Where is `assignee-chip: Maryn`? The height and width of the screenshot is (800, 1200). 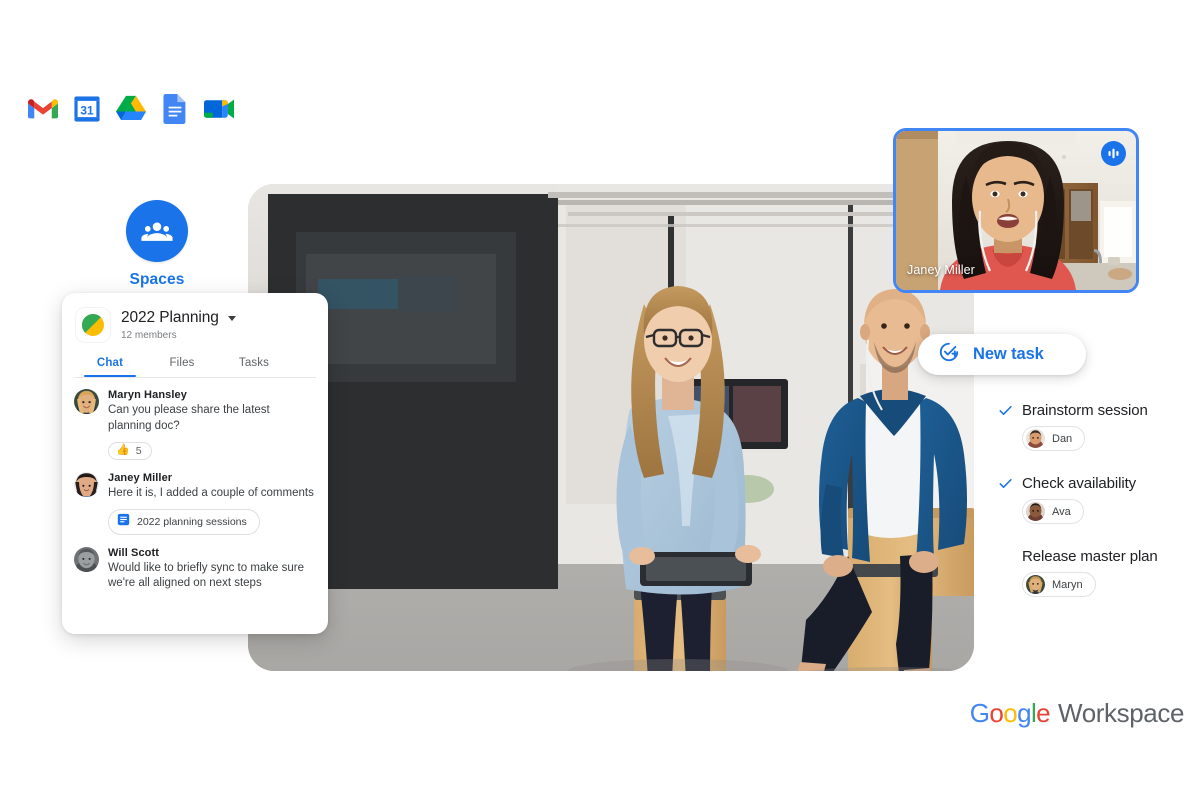
assignee-chip: Maryn is located at coordinates (1059, 584).